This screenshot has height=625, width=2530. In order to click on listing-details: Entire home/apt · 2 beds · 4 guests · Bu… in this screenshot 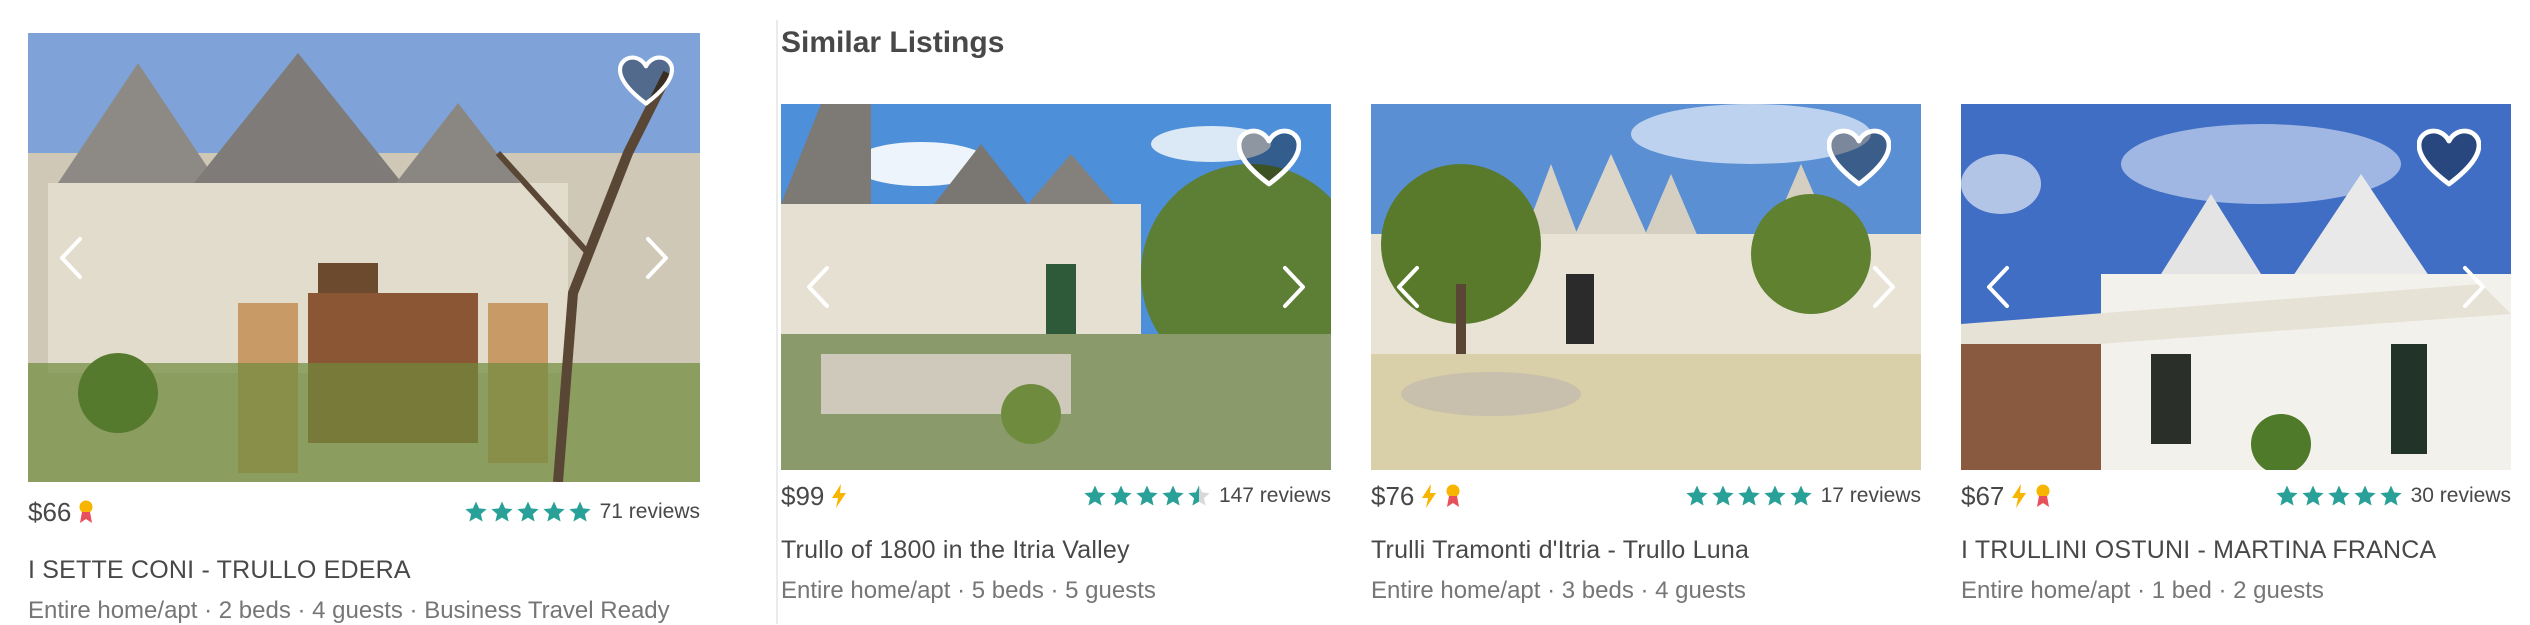, I will do `click(349, 610)`.